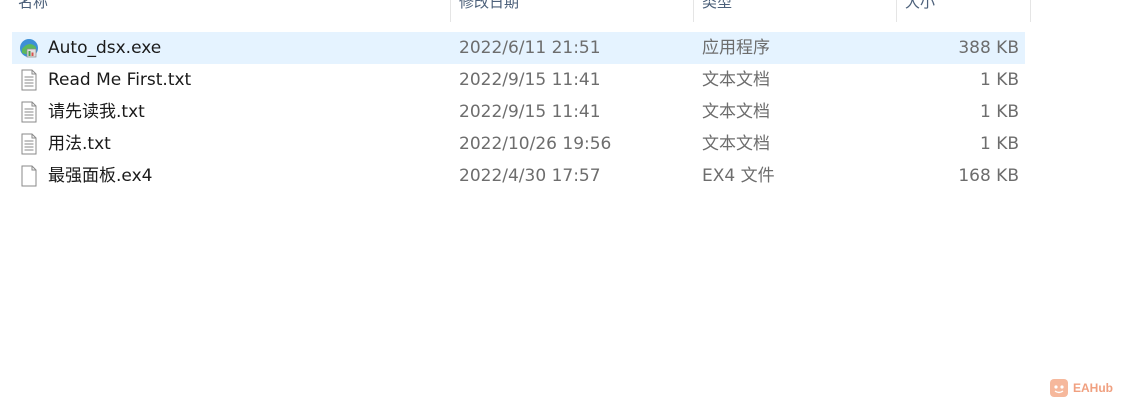  Describe the element at coordinates (96, 112) in the screenshot. I see `file-name: 请先读我.txt` at that location.